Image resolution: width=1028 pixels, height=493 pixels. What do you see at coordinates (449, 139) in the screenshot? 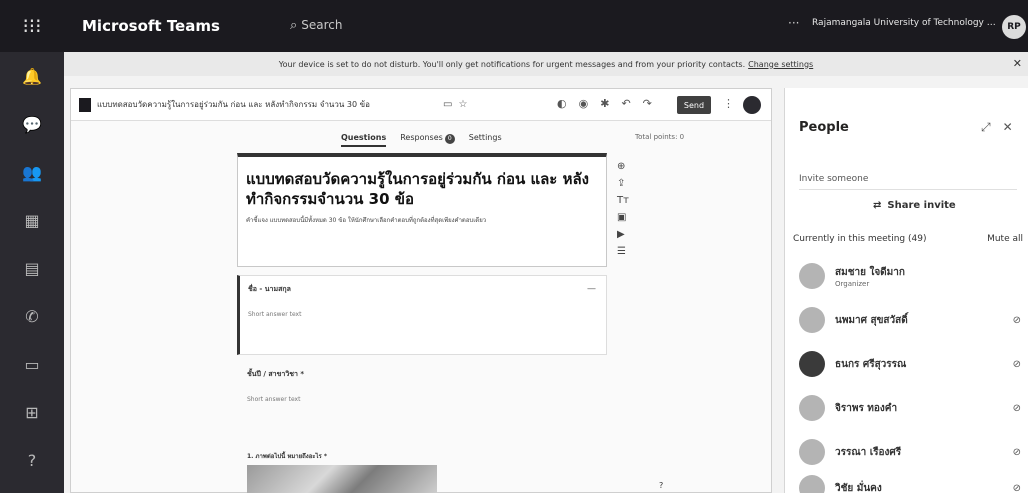
I see `responses-count-badge: 0` at bounding box center [449, 139].